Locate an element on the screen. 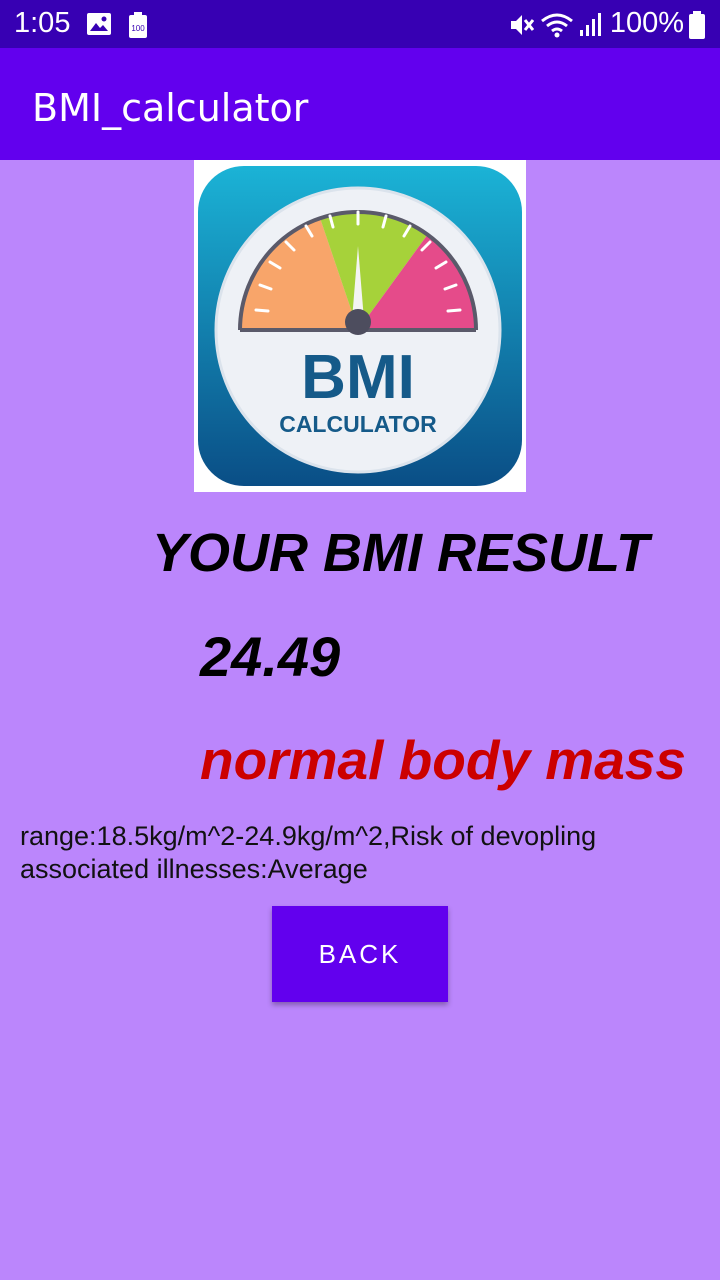  logo-small-text: CALCULATOR is located at coordinates (358, 424).